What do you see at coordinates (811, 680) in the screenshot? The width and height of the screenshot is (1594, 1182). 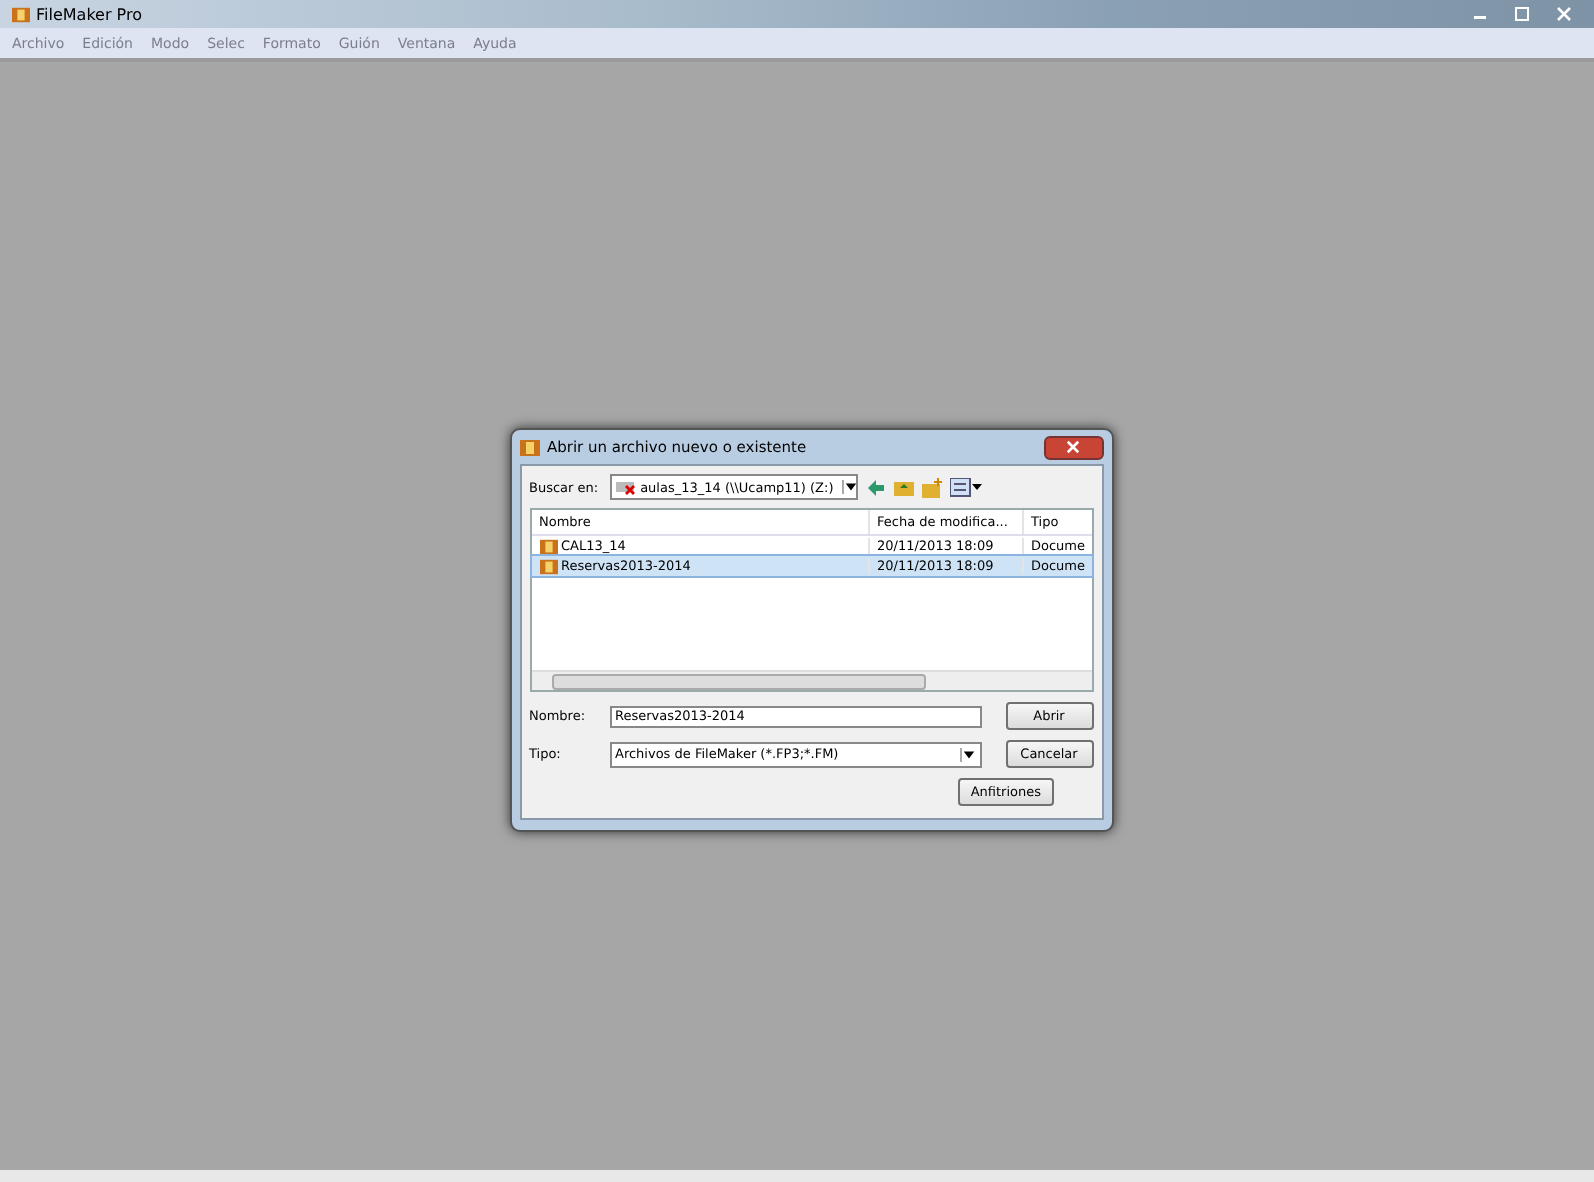 I see `horizontal-scrollbar` at bounding box center [811, 680].